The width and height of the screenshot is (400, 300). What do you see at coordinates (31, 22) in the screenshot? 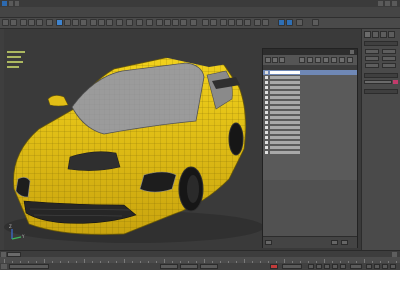
I see `unlink-icon` at bounding box center [31, 22].